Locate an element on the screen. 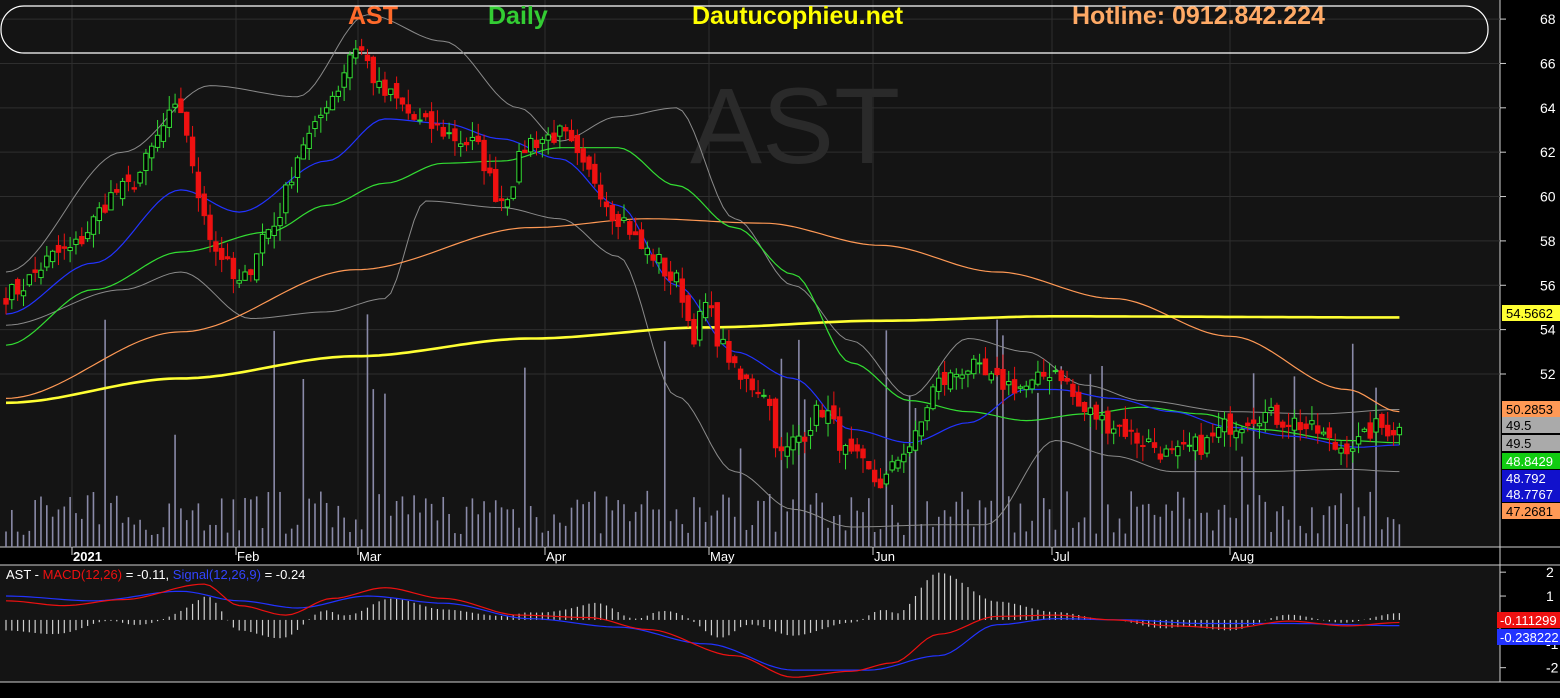 The width and height of the screenshot is (1560, 698). y-tick-label: 56 is located at coordinates (1548, 285).